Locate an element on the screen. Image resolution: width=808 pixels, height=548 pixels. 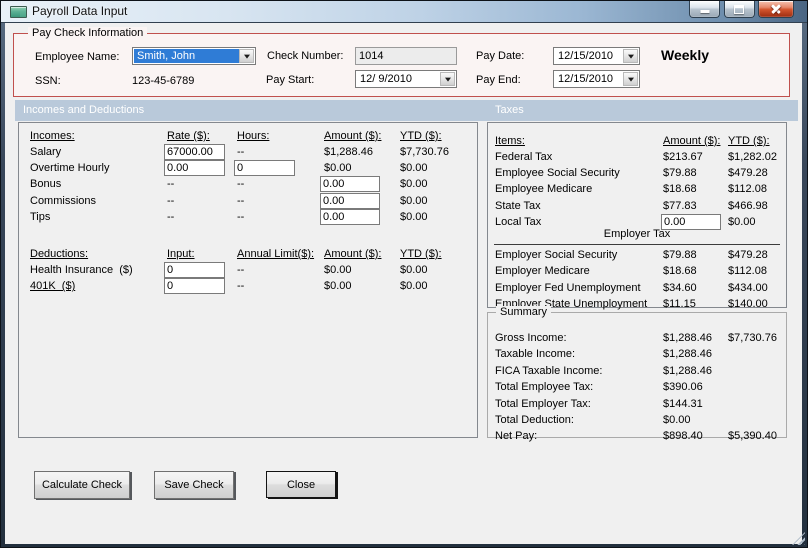
table-row: Overtime Hourly $0.00 $0.00 is located at coordinates (248, 168).